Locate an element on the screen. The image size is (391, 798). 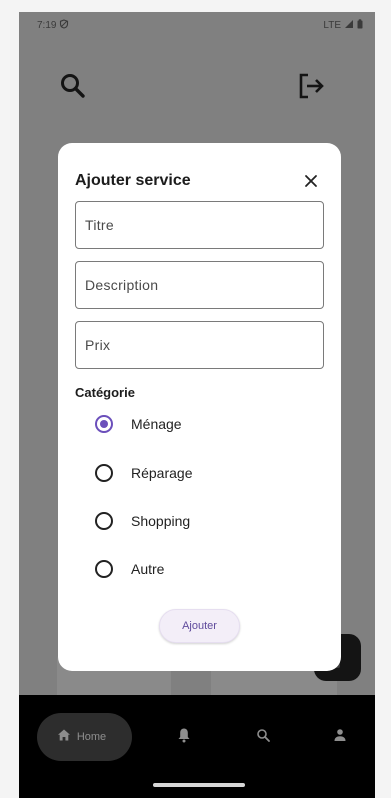
nav-item-home: Home is located at coordinates (84, 737).